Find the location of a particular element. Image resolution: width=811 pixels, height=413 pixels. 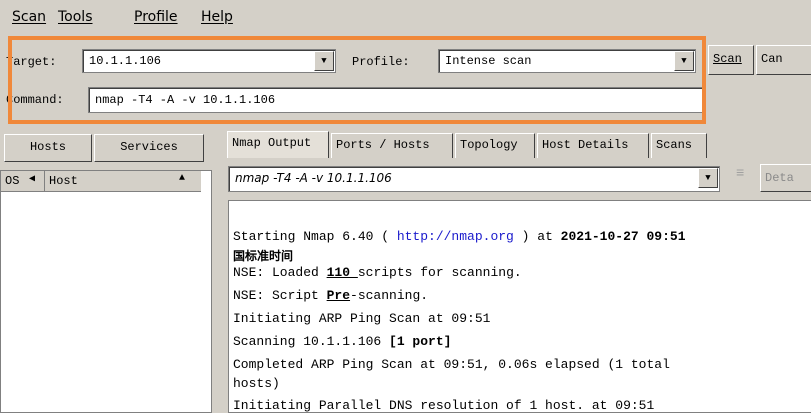

profile-dropdown-arrow-icon: ▼ is located at coordinates (684, 61).